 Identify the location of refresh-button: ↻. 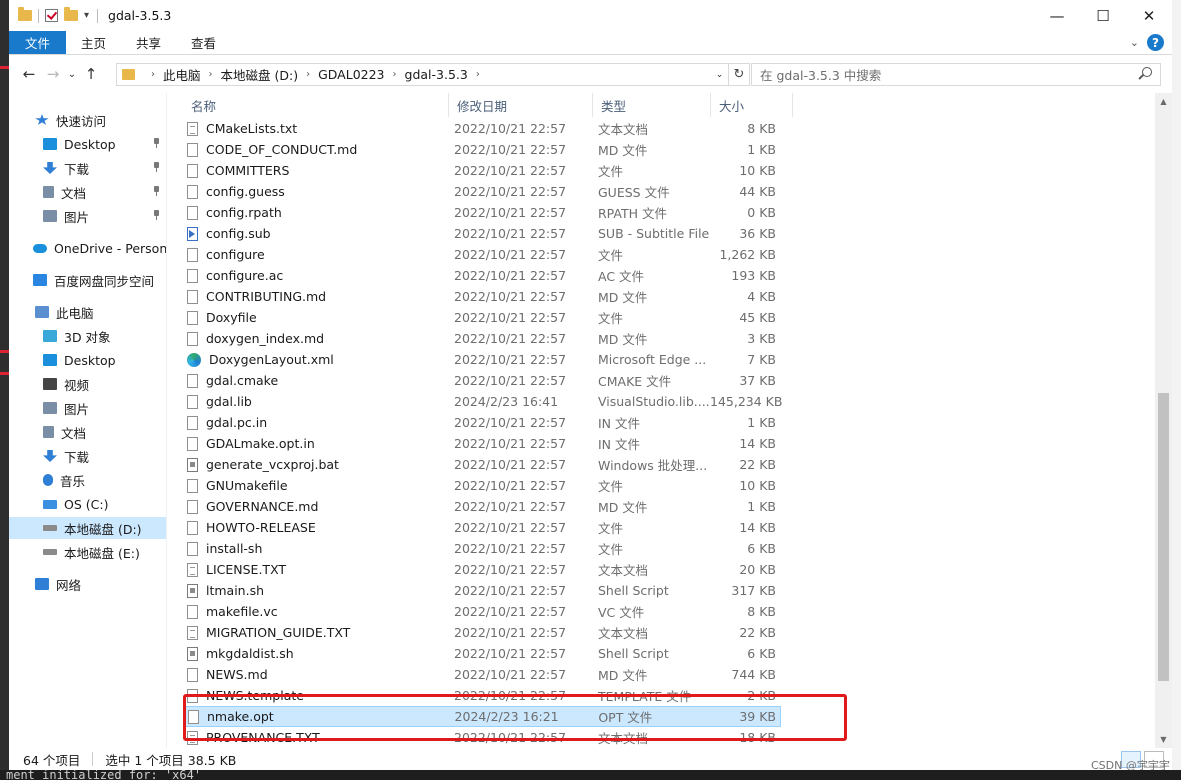
(739, 74).